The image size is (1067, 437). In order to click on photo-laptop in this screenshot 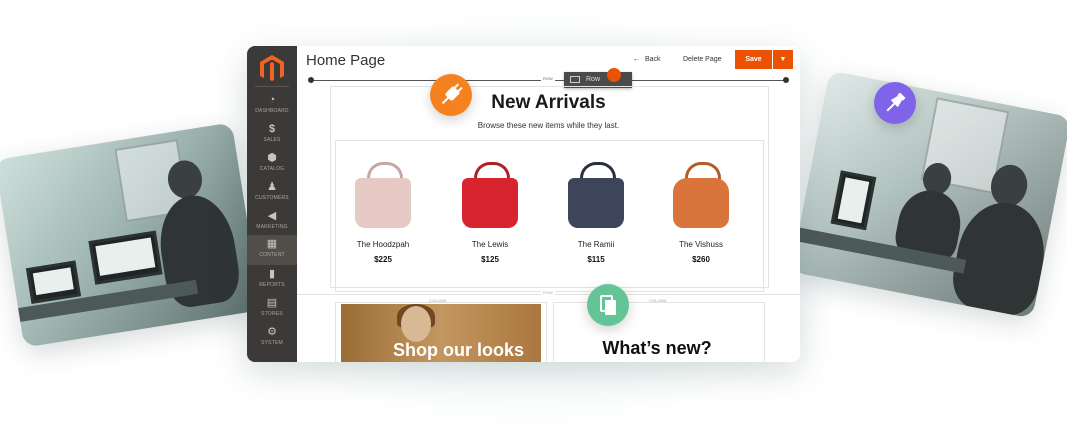, I will do `click(853, 200)`.